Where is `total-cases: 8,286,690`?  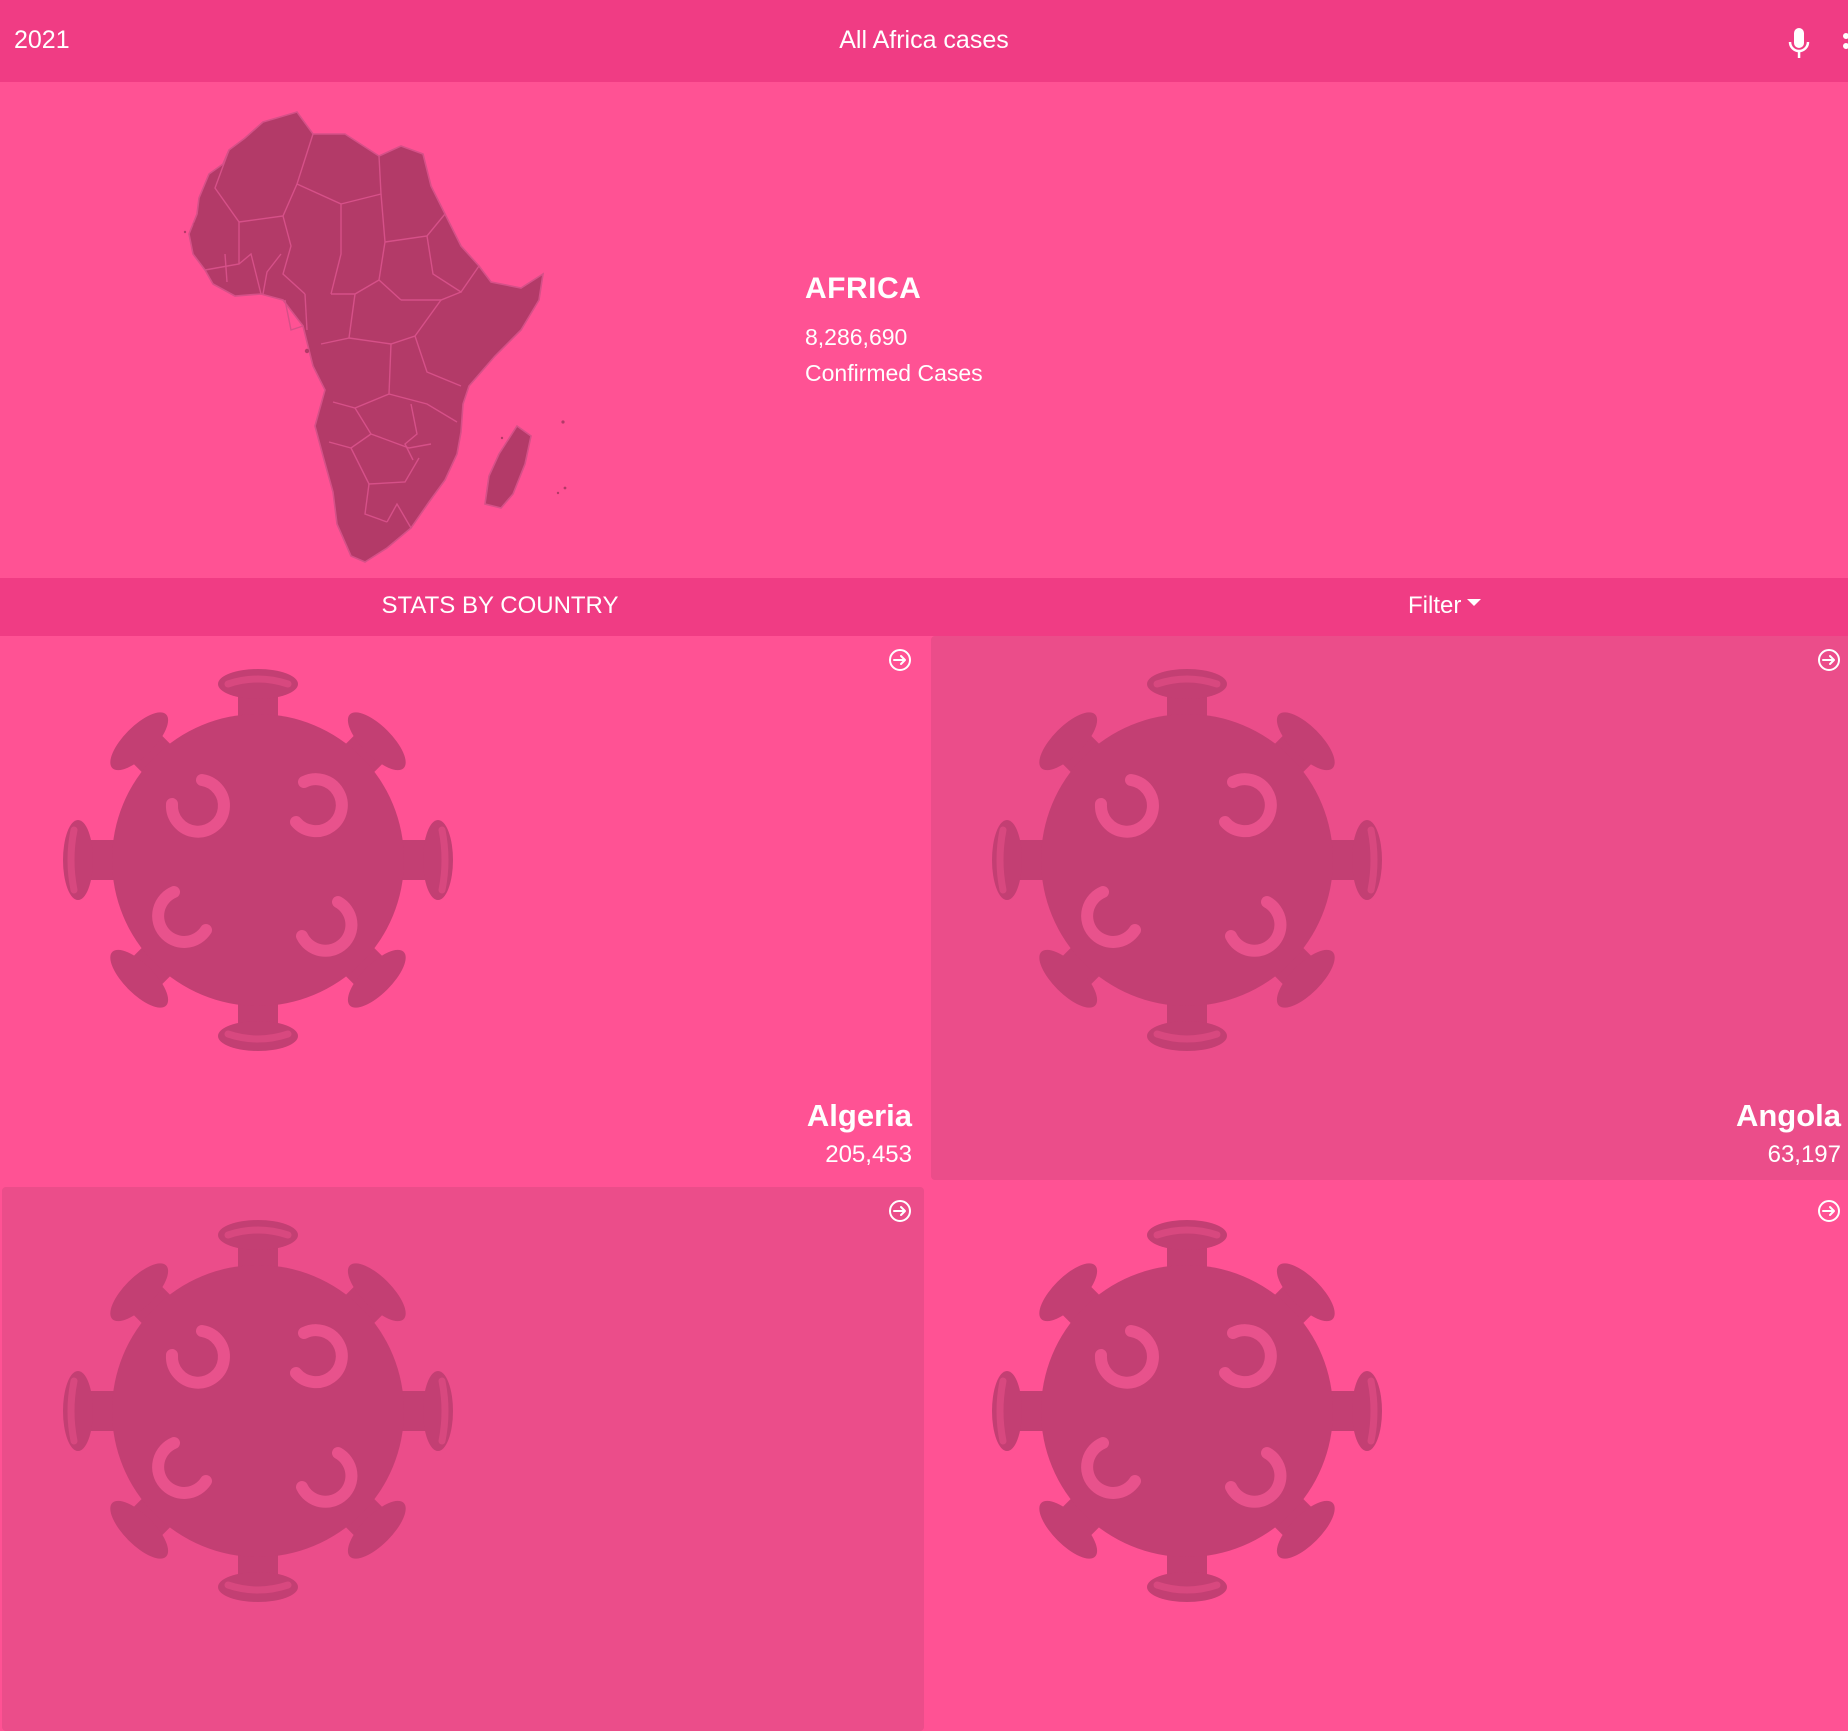 total-cases: 8,286,690 is located at coordinates (856, 337).